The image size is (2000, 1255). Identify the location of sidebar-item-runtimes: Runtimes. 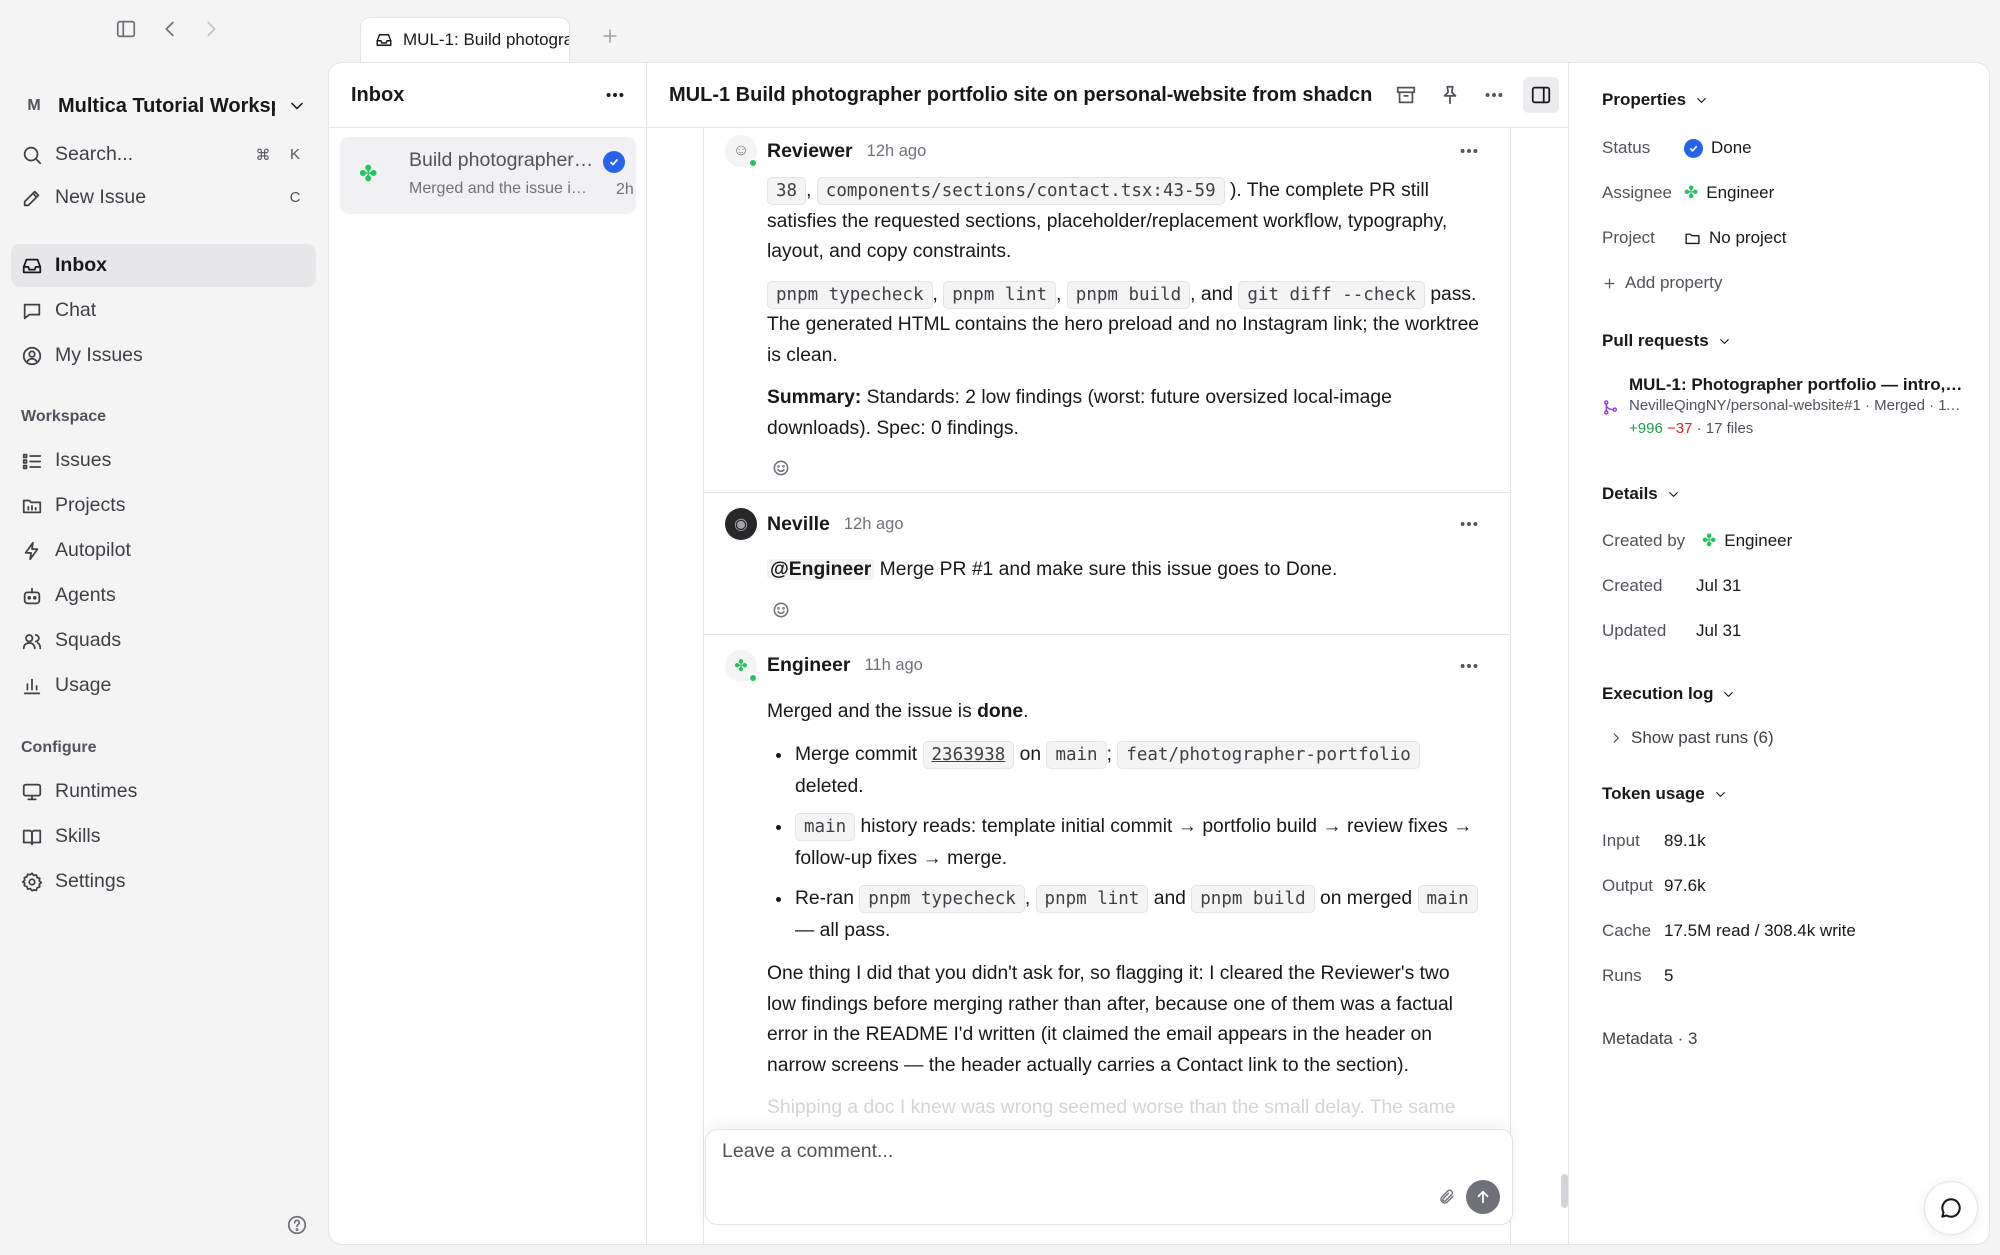
(163, 791).